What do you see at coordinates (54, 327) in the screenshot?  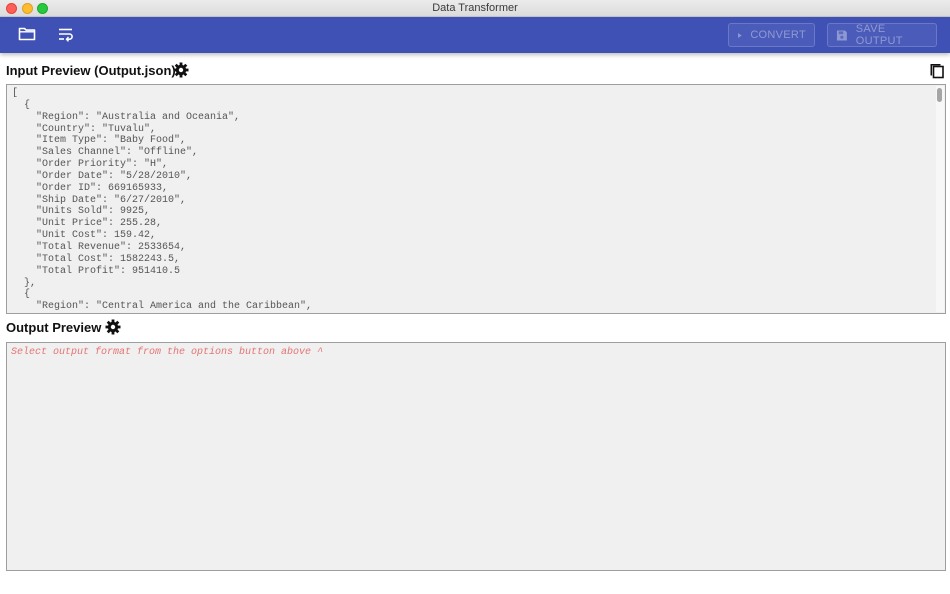 I see `output-preview-title: Output Preview` at bounding box center [54, 327].